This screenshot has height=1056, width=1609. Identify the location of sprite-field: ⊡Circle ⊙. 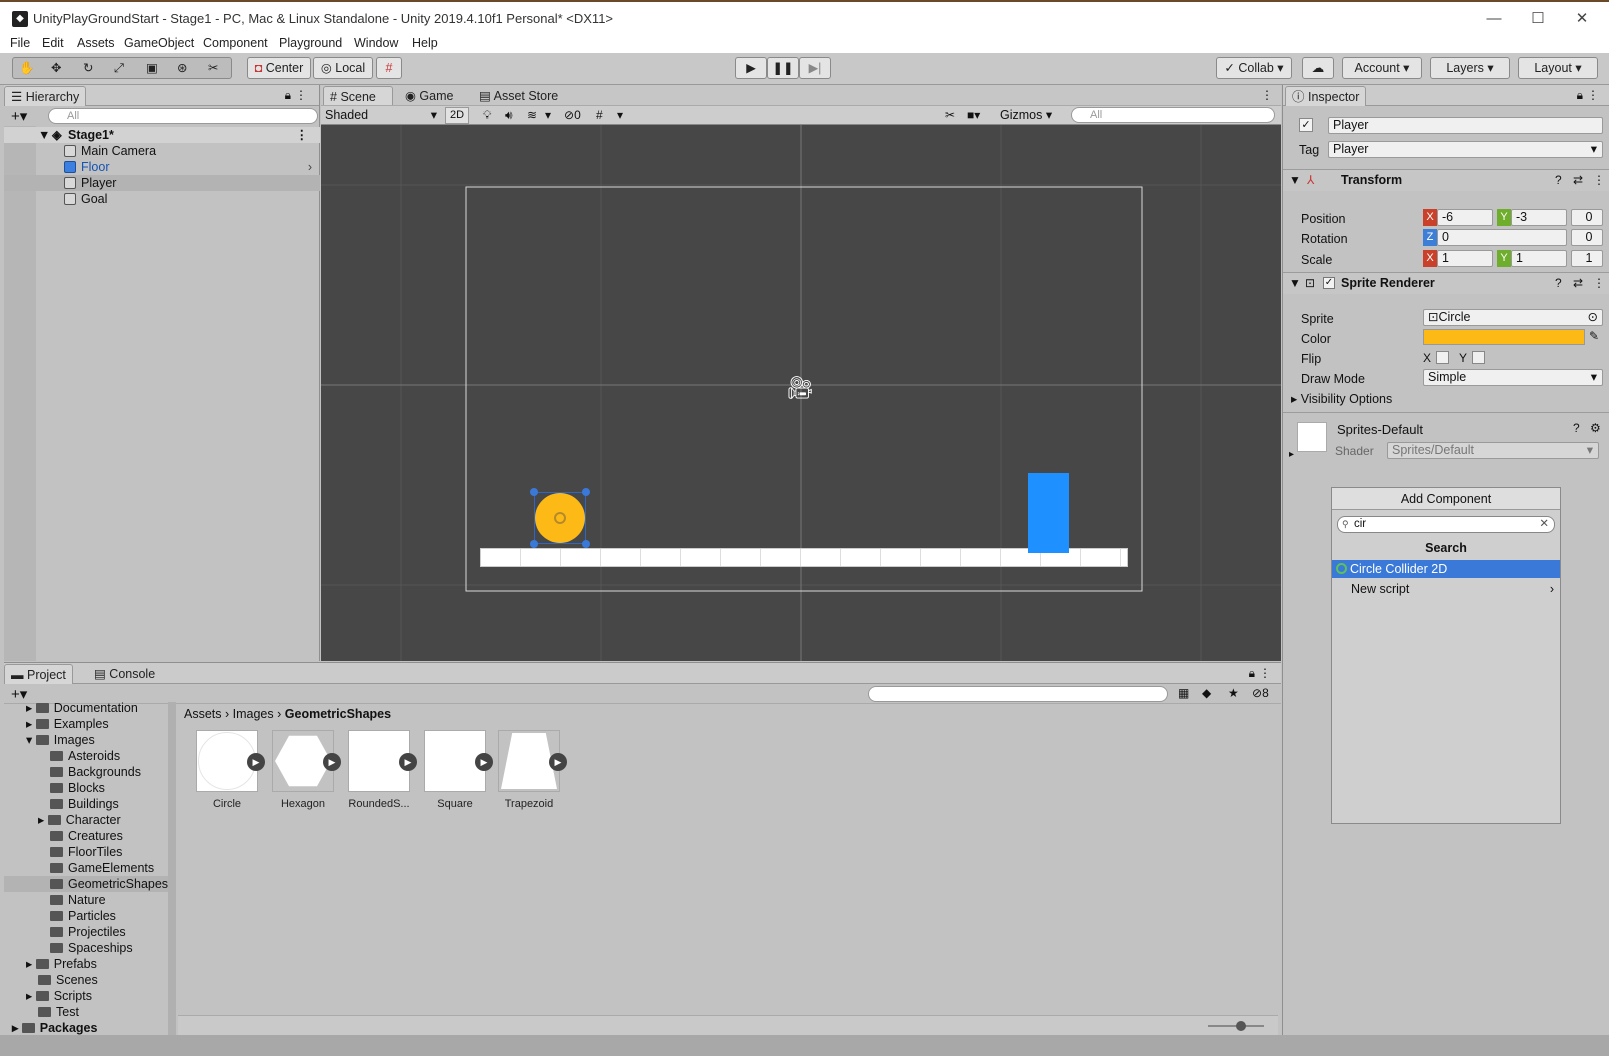
(1513, 317).